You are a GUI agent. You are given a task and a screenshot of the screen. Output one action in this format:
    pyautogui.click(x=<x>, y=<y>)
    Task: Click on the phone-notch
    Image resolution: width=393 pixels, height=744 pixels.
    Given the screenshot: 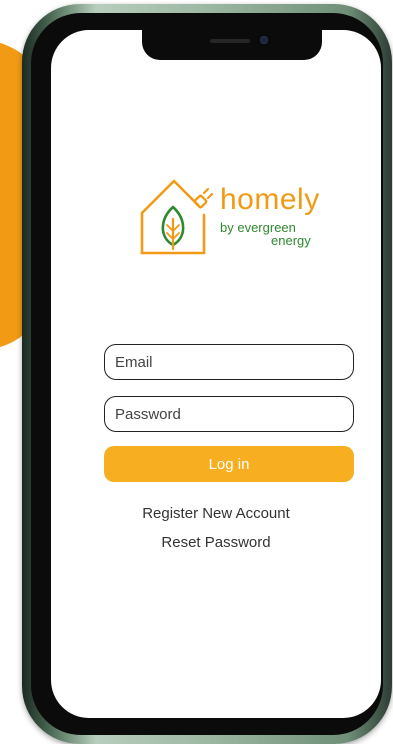 What is the action you would take?
    pyautogui.click(x=232, y=45)
    